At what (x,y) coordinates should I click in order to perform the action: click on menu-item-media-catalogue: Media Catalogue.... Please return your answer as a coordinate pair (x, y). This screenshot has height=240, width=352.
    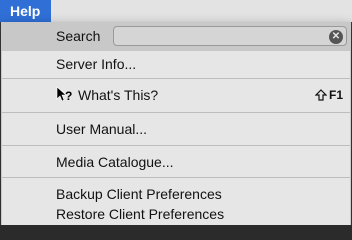
    Looking at the image, I should click on (176, 162).